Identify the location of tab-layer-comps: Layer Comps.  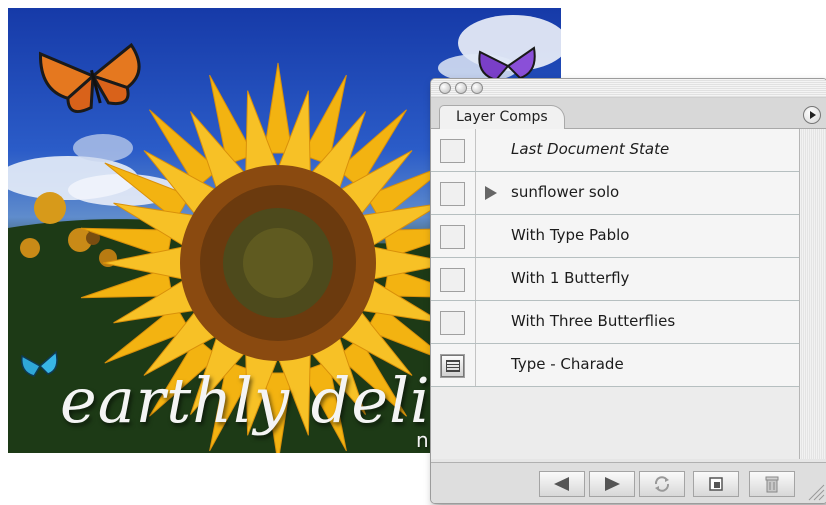
(502, 117).